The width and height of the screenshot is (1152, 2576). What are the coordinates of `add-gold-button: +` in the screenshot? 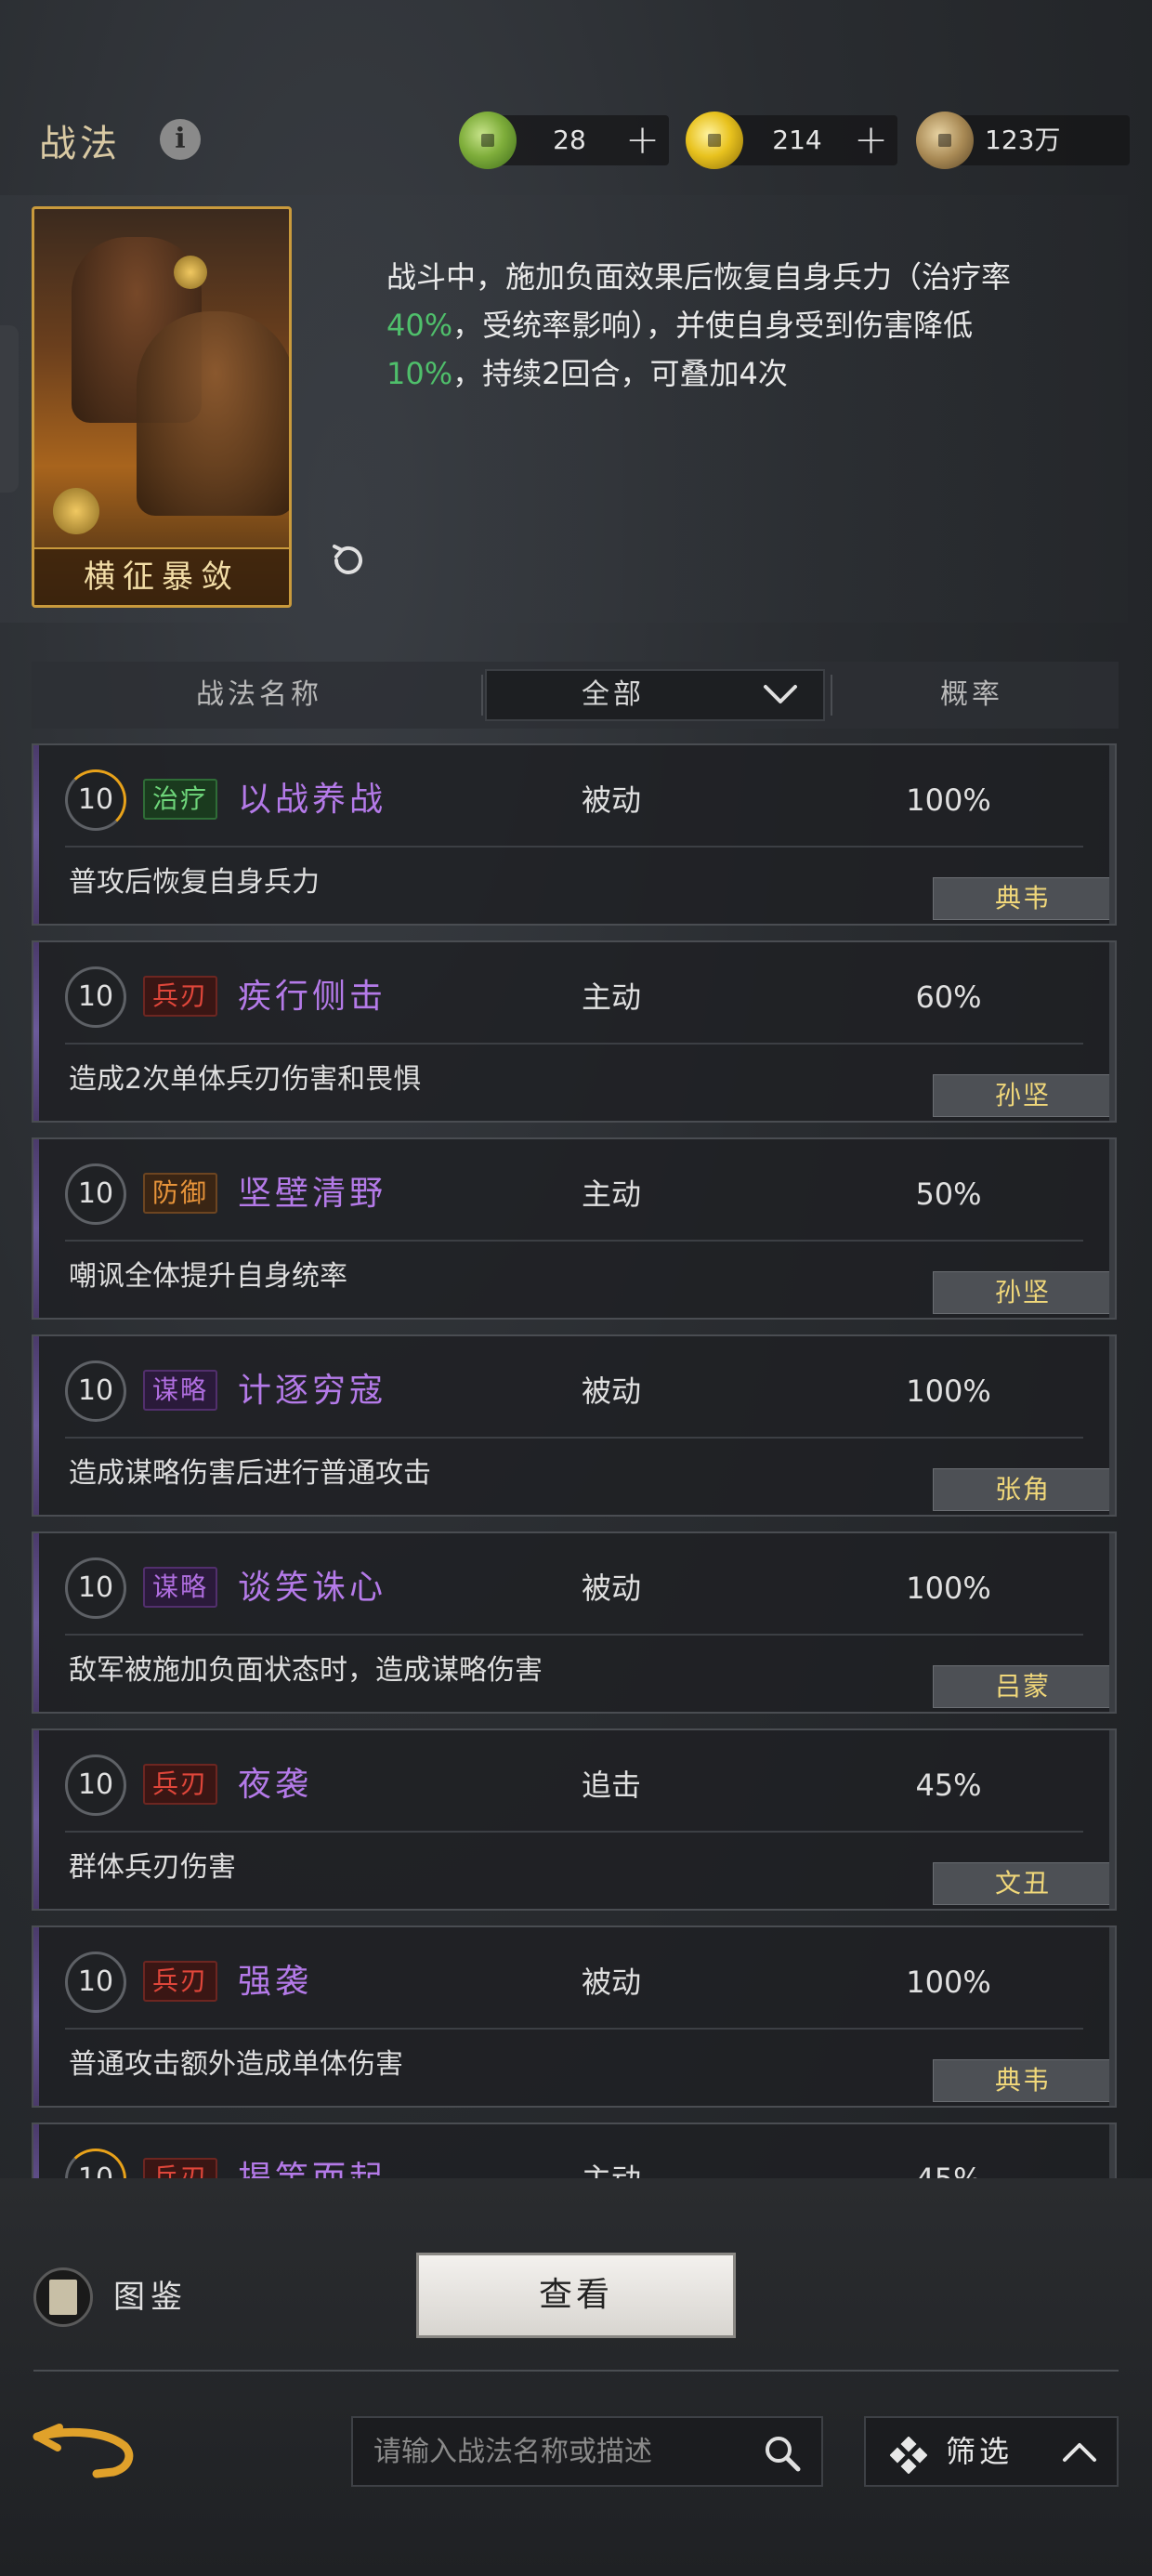 It's located at (871, 140).